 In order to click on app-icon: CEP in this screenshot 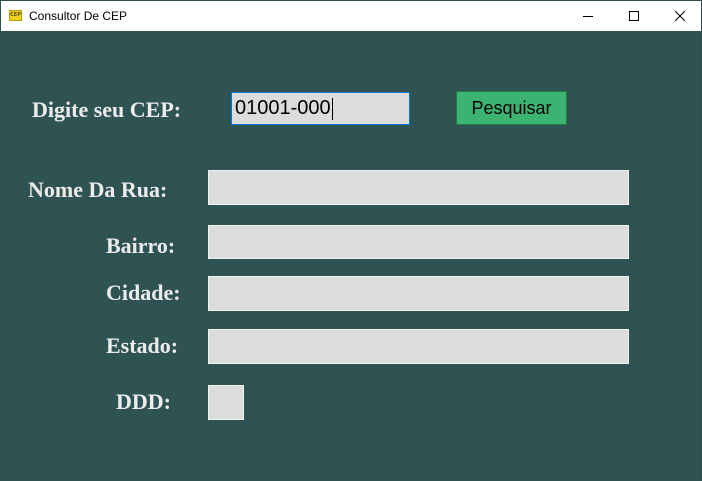, I will do `click(15, 15)`.